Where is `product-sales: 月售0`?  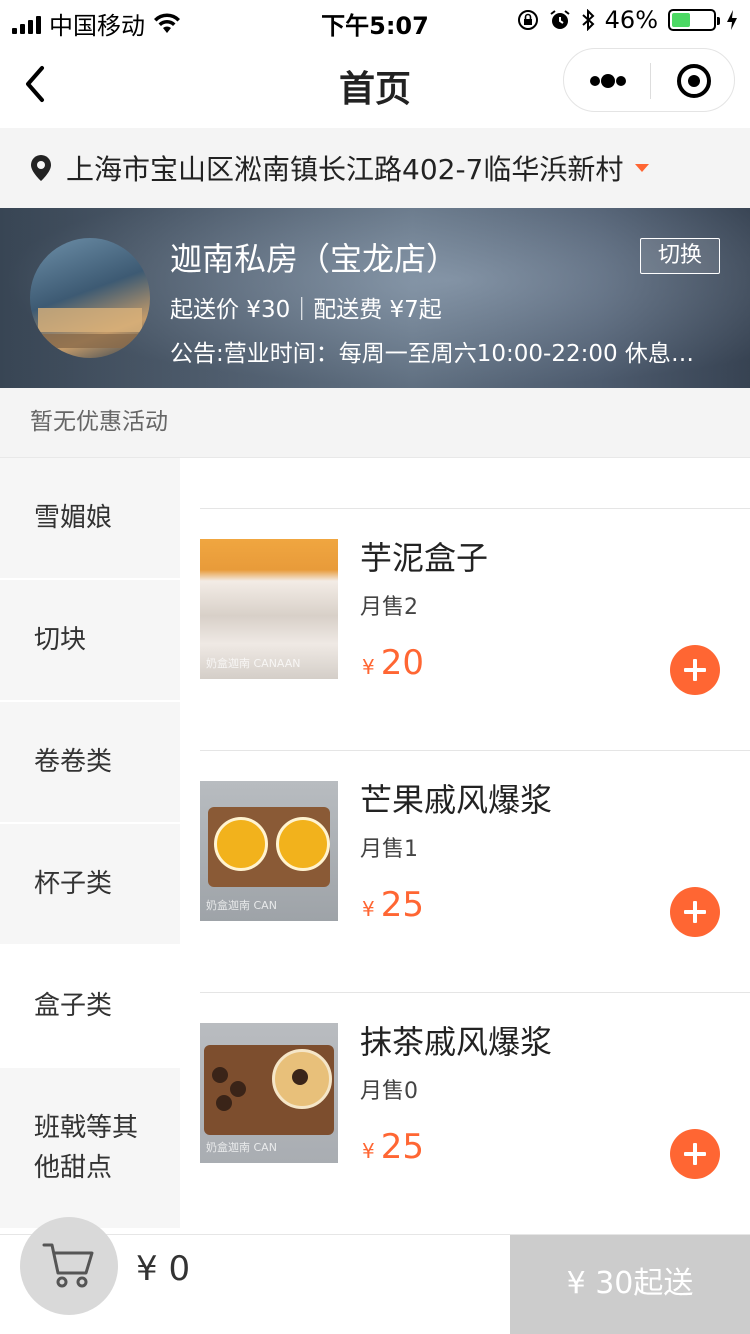 product-sales: 月售0 is located at coordinates (389, 1091).